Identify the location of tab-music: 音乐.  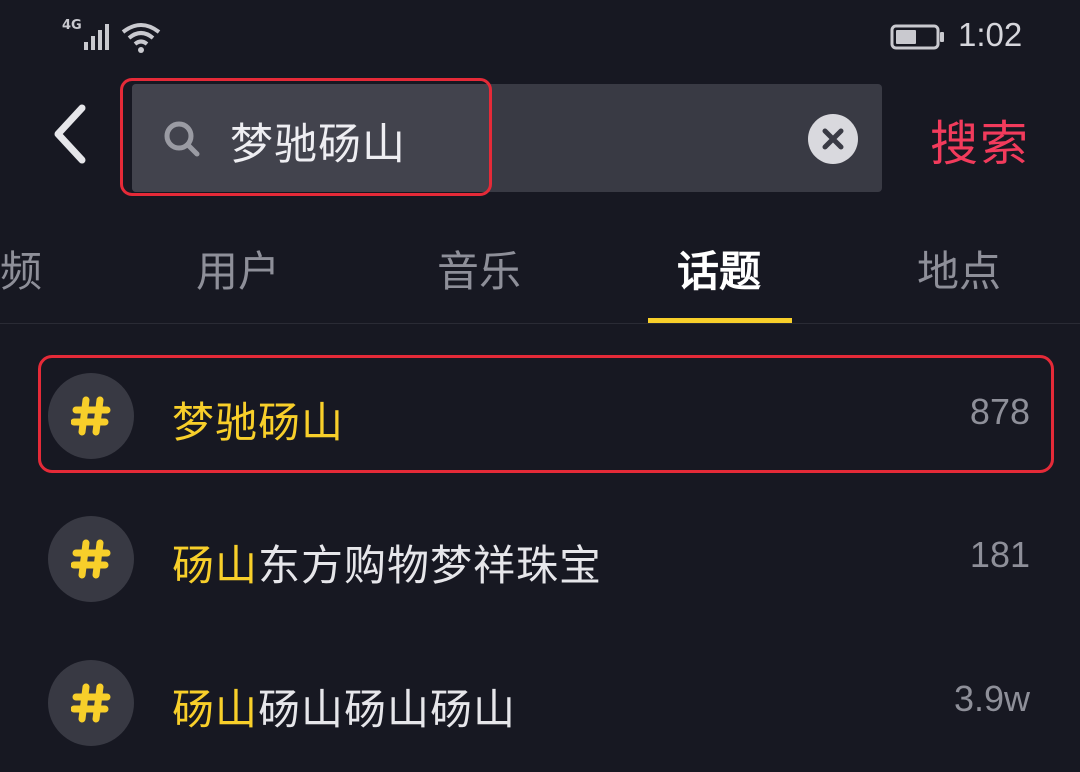
(479, 268).